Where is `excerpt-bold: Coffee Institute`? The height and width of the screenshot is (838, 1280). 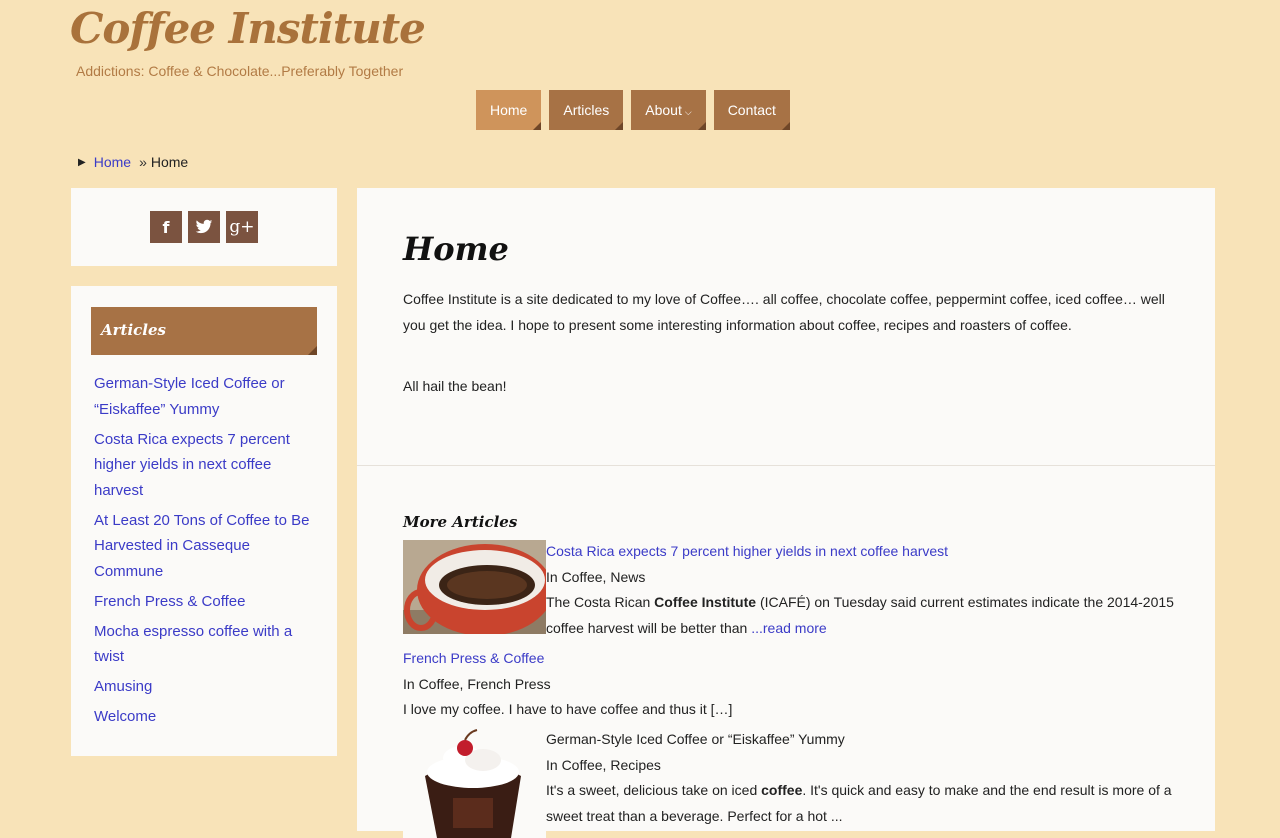 excerpt-bold: Coffee Institute is located at coordinates (705, 602).